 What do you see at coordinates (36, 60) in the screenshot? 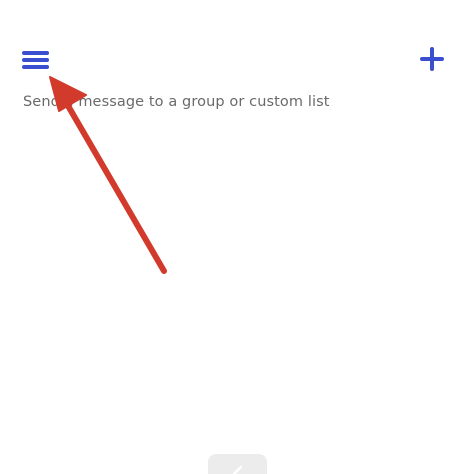
I see `menu-button` at bounding box center [36, 60].